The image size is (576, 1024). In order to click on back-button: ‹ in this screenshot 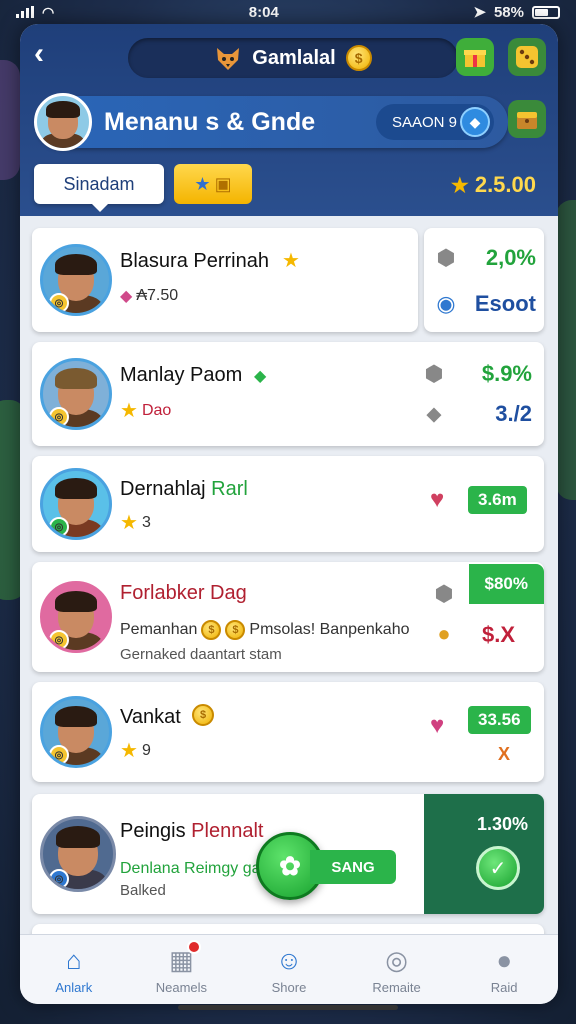, I will do `click(49, 54)`.